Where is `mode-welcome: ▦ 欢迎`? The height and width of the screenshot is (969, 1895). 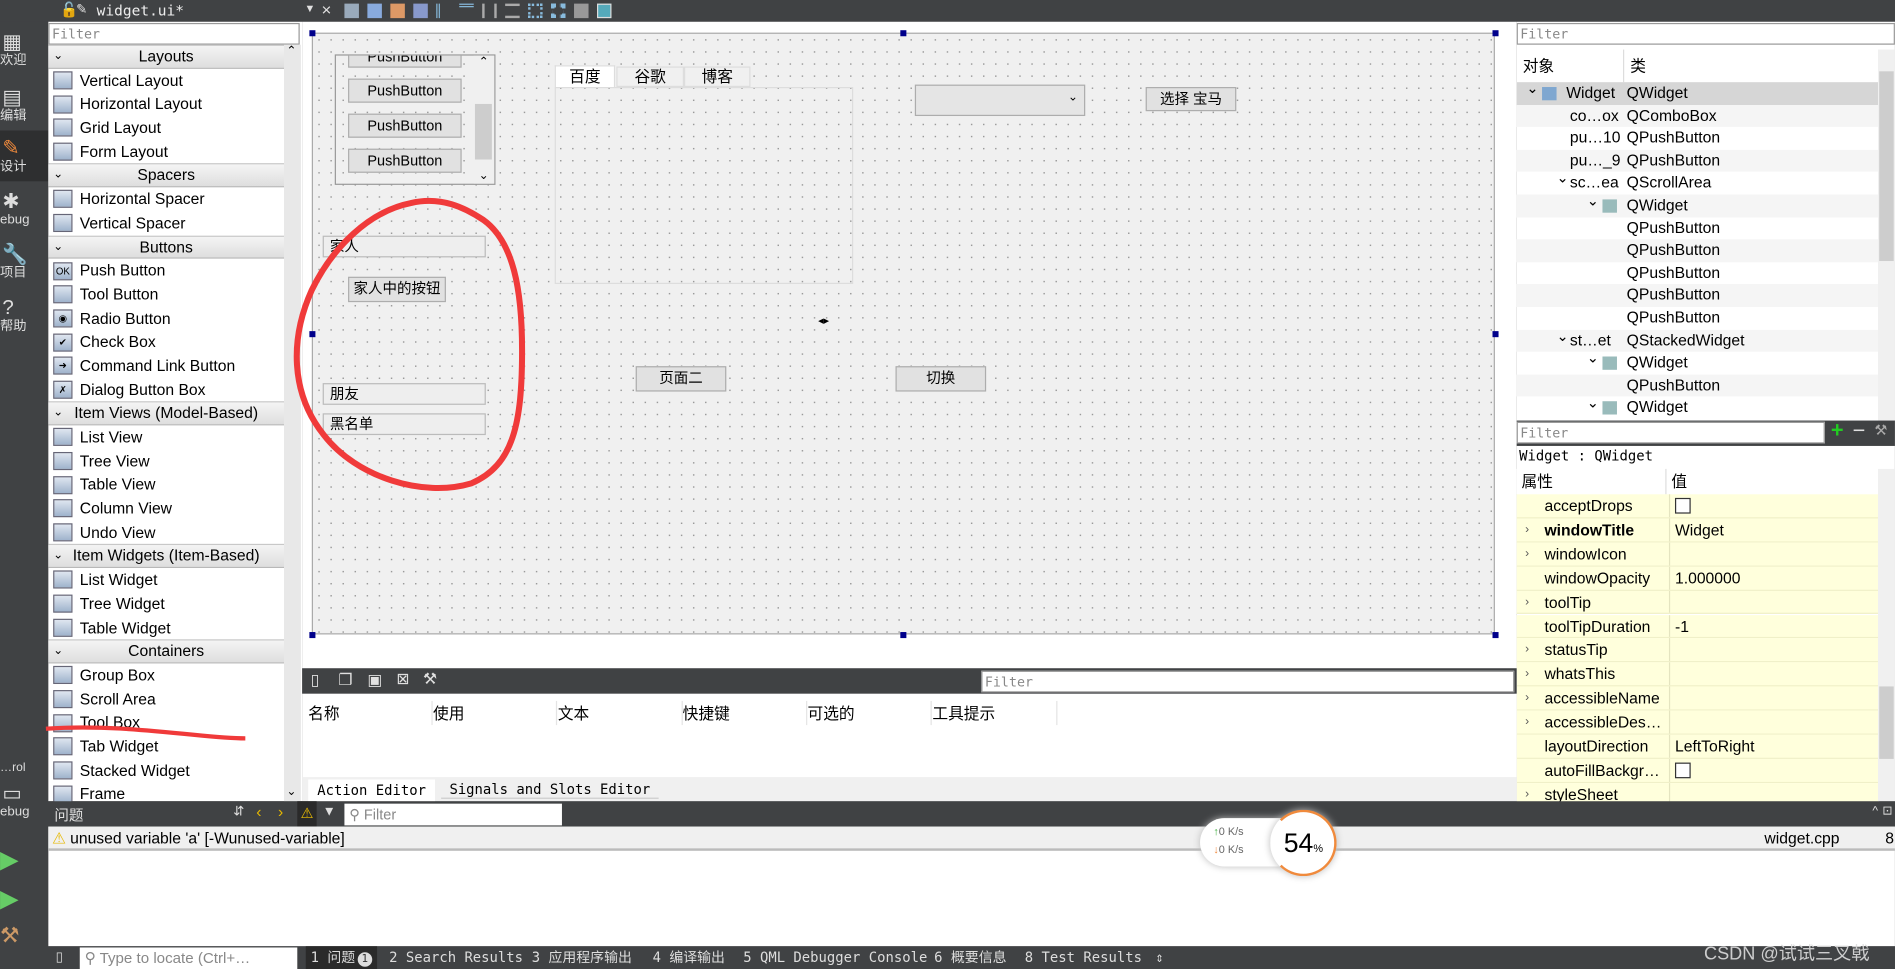
mode-welcome: ▦ 欢迎 is located at coordinates (24, 49).